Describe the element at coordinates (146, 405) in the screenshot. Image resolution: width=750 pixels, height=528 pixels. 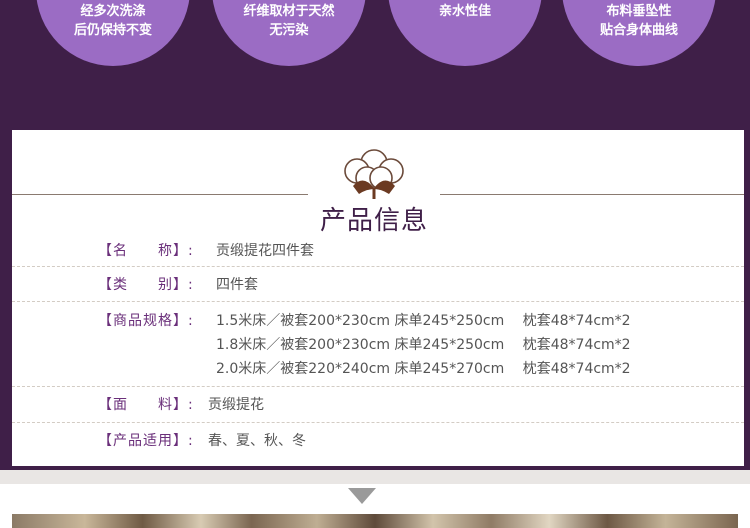
I see `fabric-label: 【面 料】:` at that location.